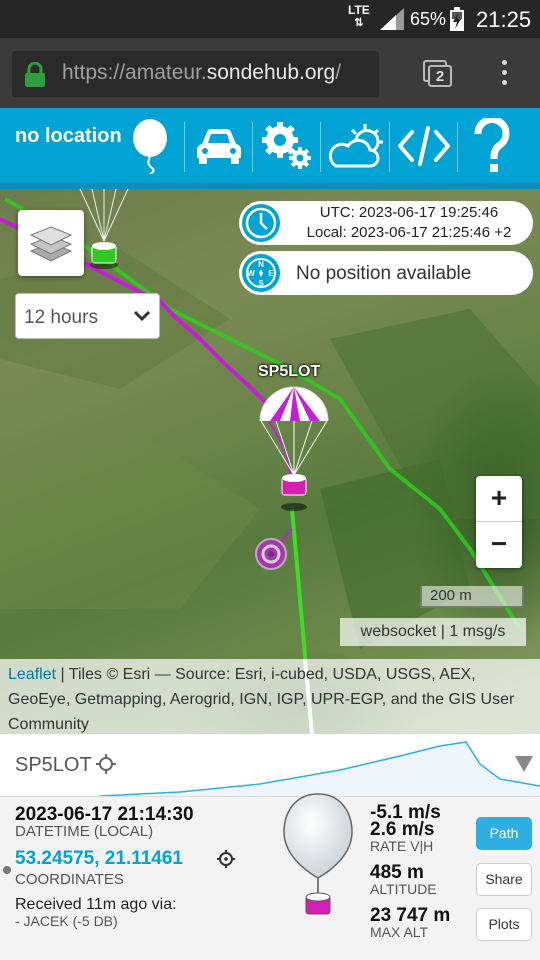  I want to click on location-status: no location, so click(70, 136).